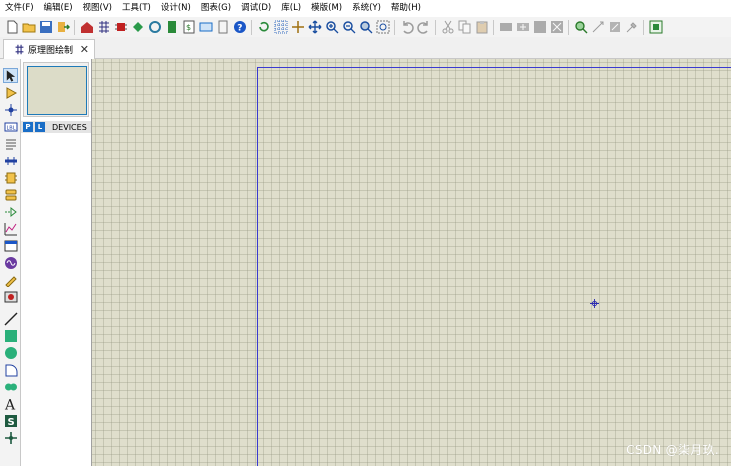  I want to click on device-pins-icon, so click(10, 211).